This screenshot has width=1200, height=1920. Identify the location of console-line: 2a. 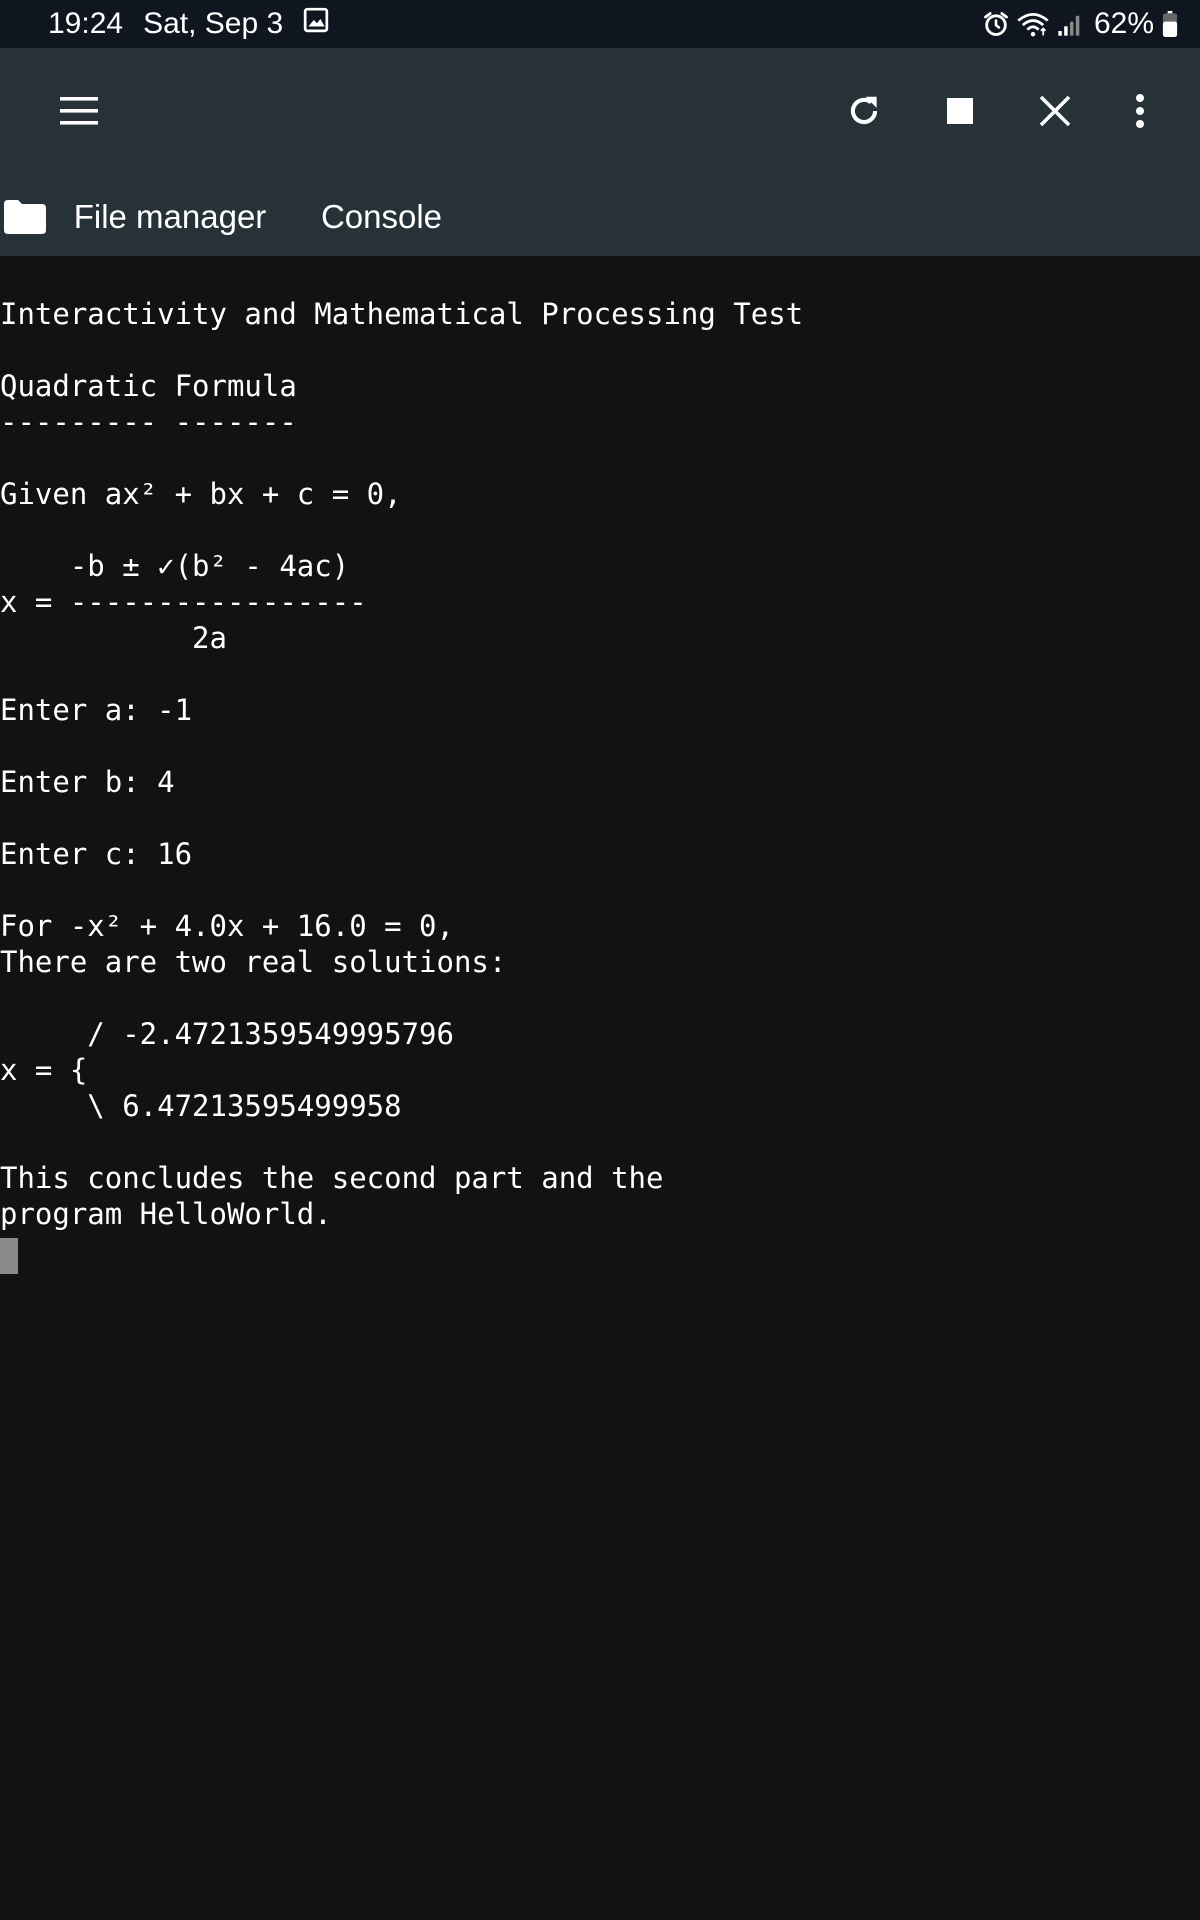
(113, 638).